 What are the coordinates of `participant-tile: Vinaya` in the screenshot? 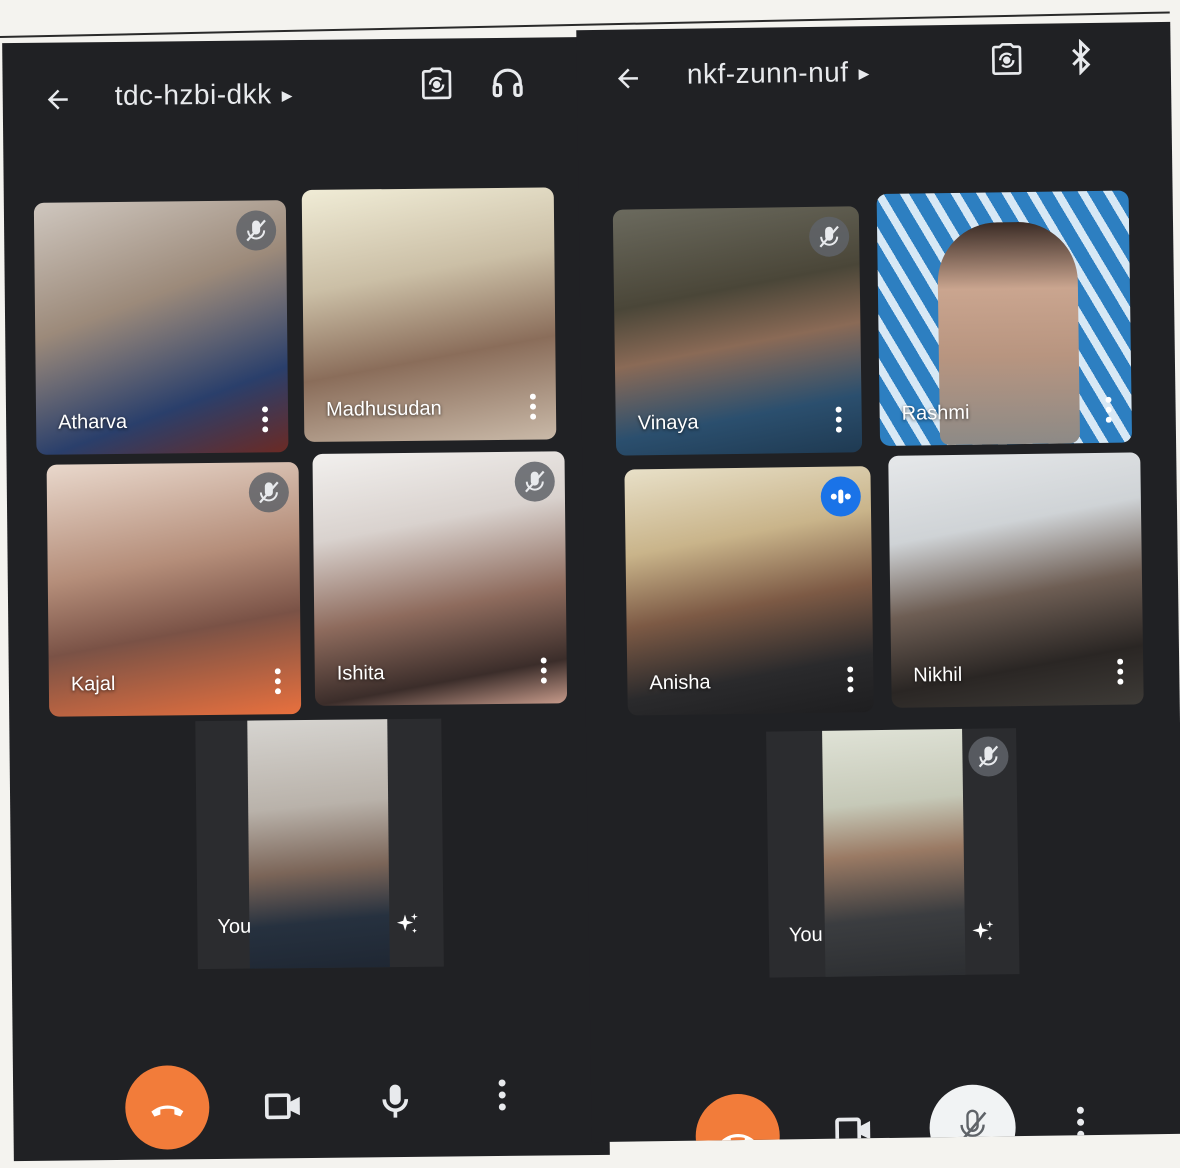 It's located at (737, 331).